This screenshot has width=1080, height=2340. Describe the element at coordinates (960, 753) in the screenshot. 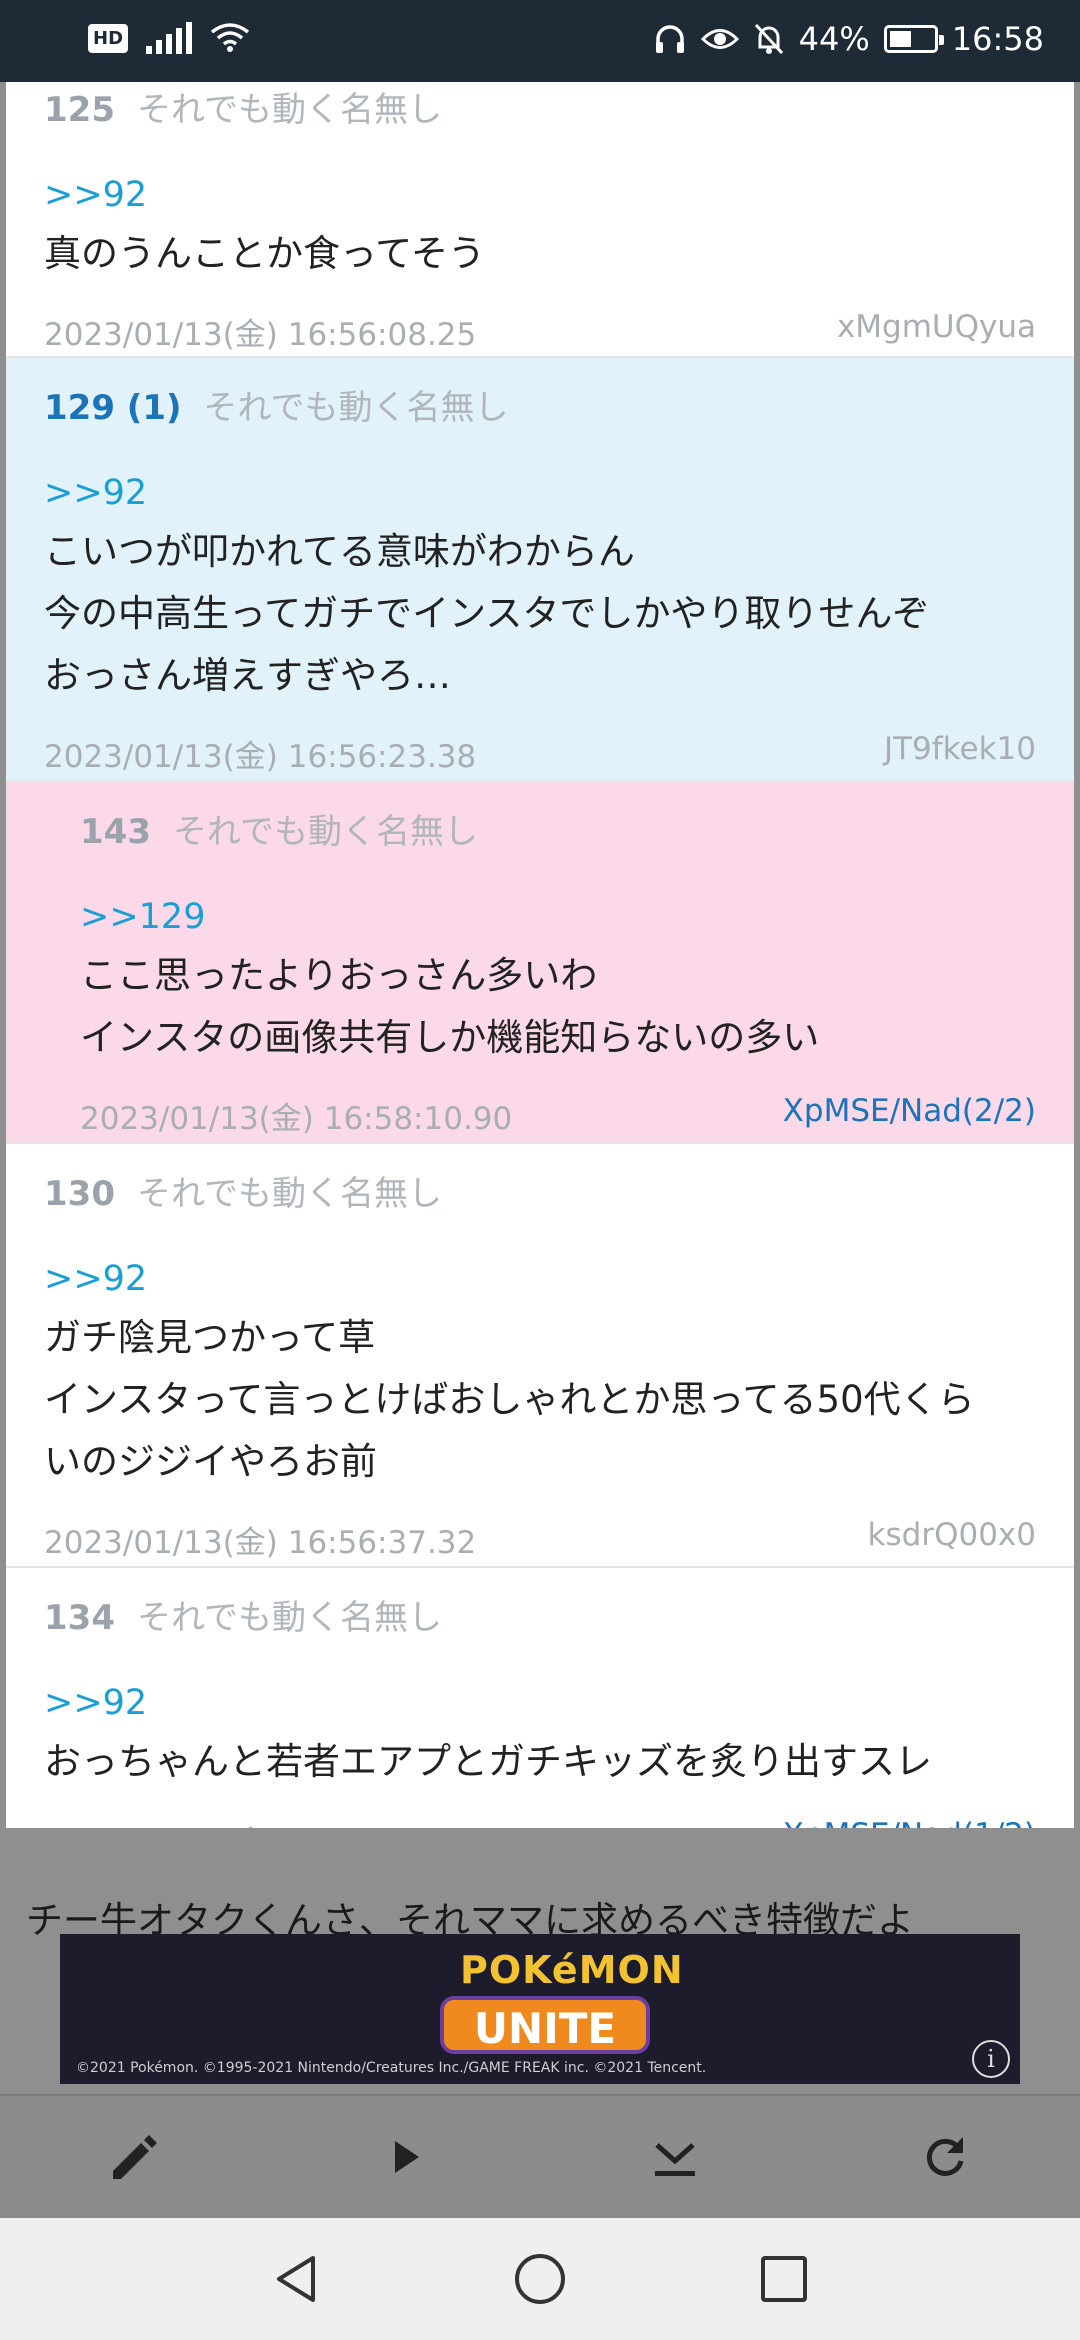

I see `post-id: JT9fkek10` at that location.